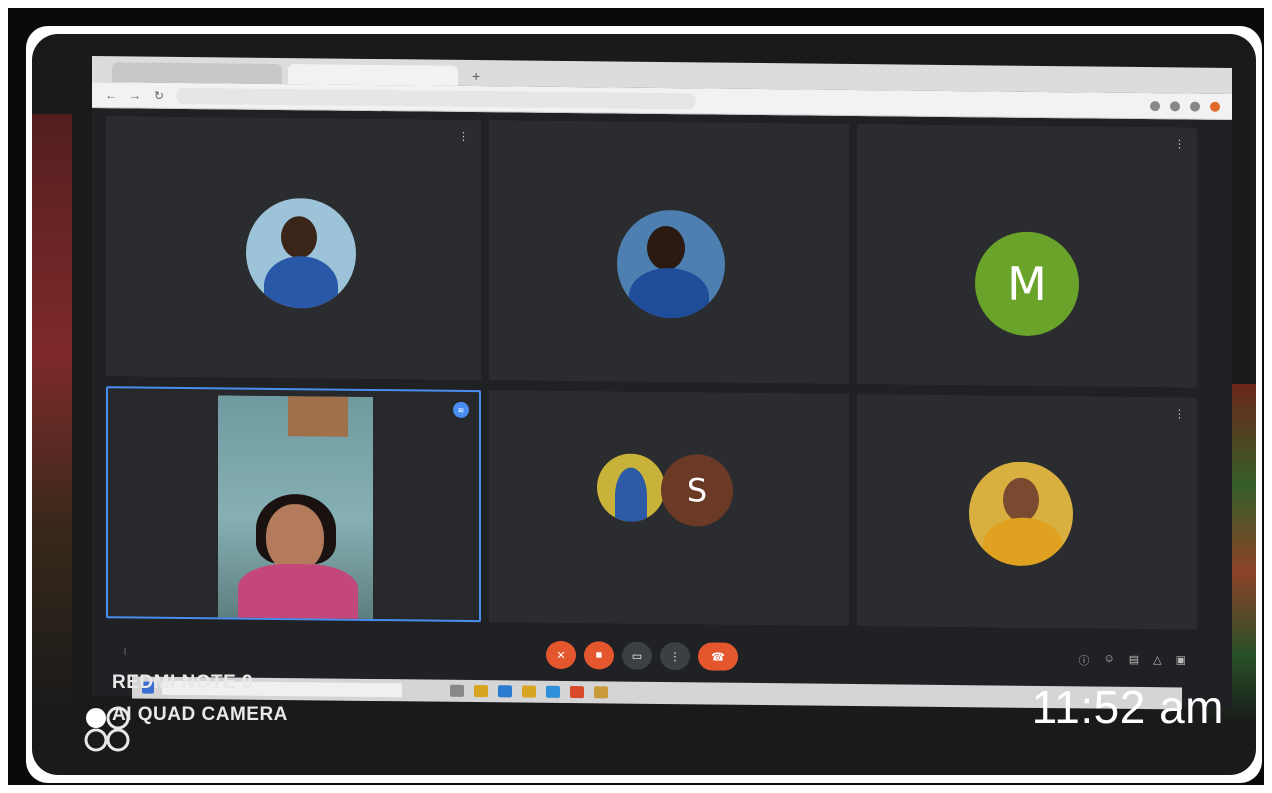 This screenshot has width=1272, height=793. What do you see at coordinates (505, 691) in the screenshot?
I see `store-icon` at bounding box center [505, 691].